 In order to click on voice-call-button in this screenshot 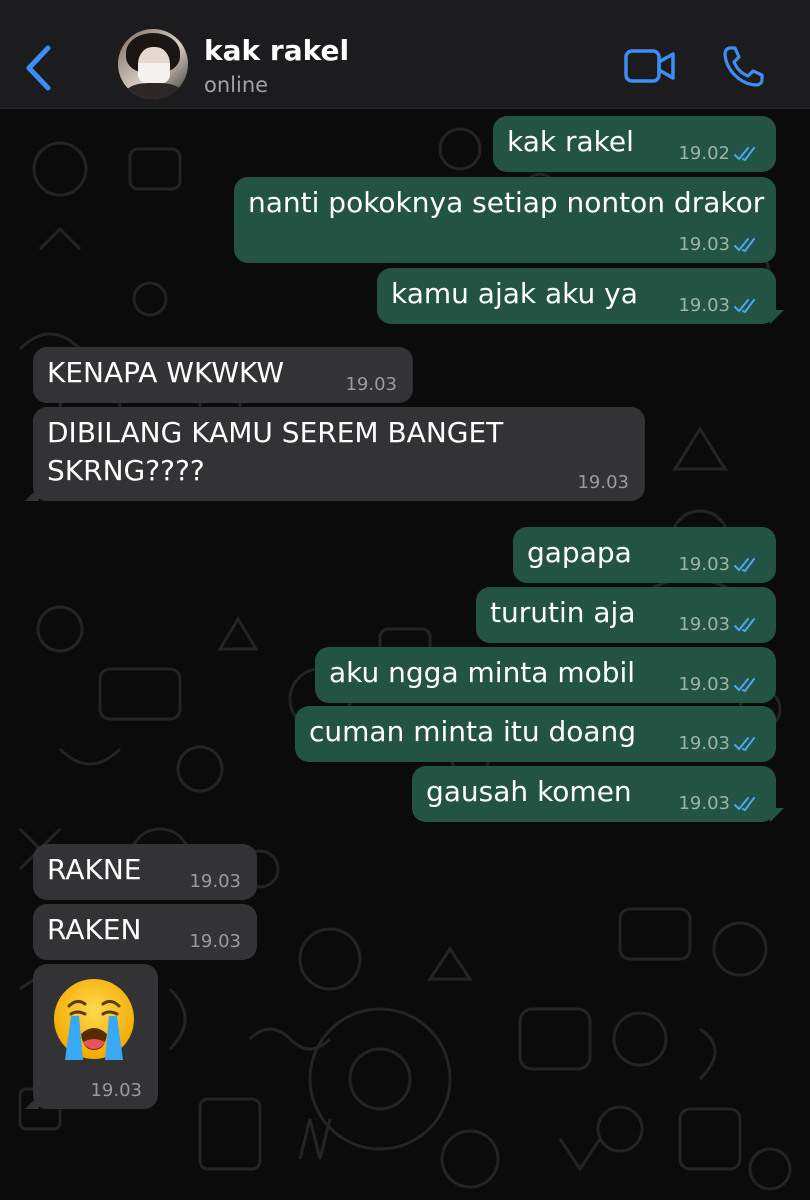, I will do `click(744, 66)`.